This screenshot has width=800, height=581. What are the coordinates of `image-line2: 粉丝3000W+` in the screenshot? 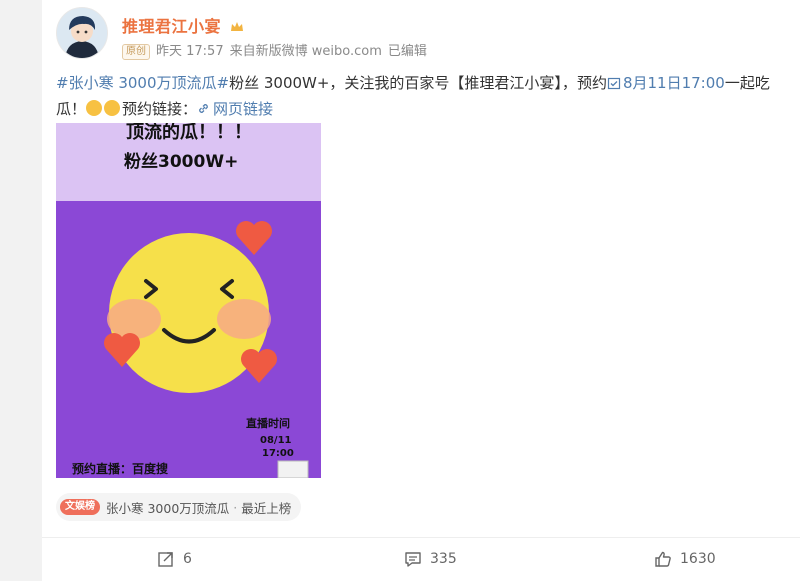 It's located at (181, 161).